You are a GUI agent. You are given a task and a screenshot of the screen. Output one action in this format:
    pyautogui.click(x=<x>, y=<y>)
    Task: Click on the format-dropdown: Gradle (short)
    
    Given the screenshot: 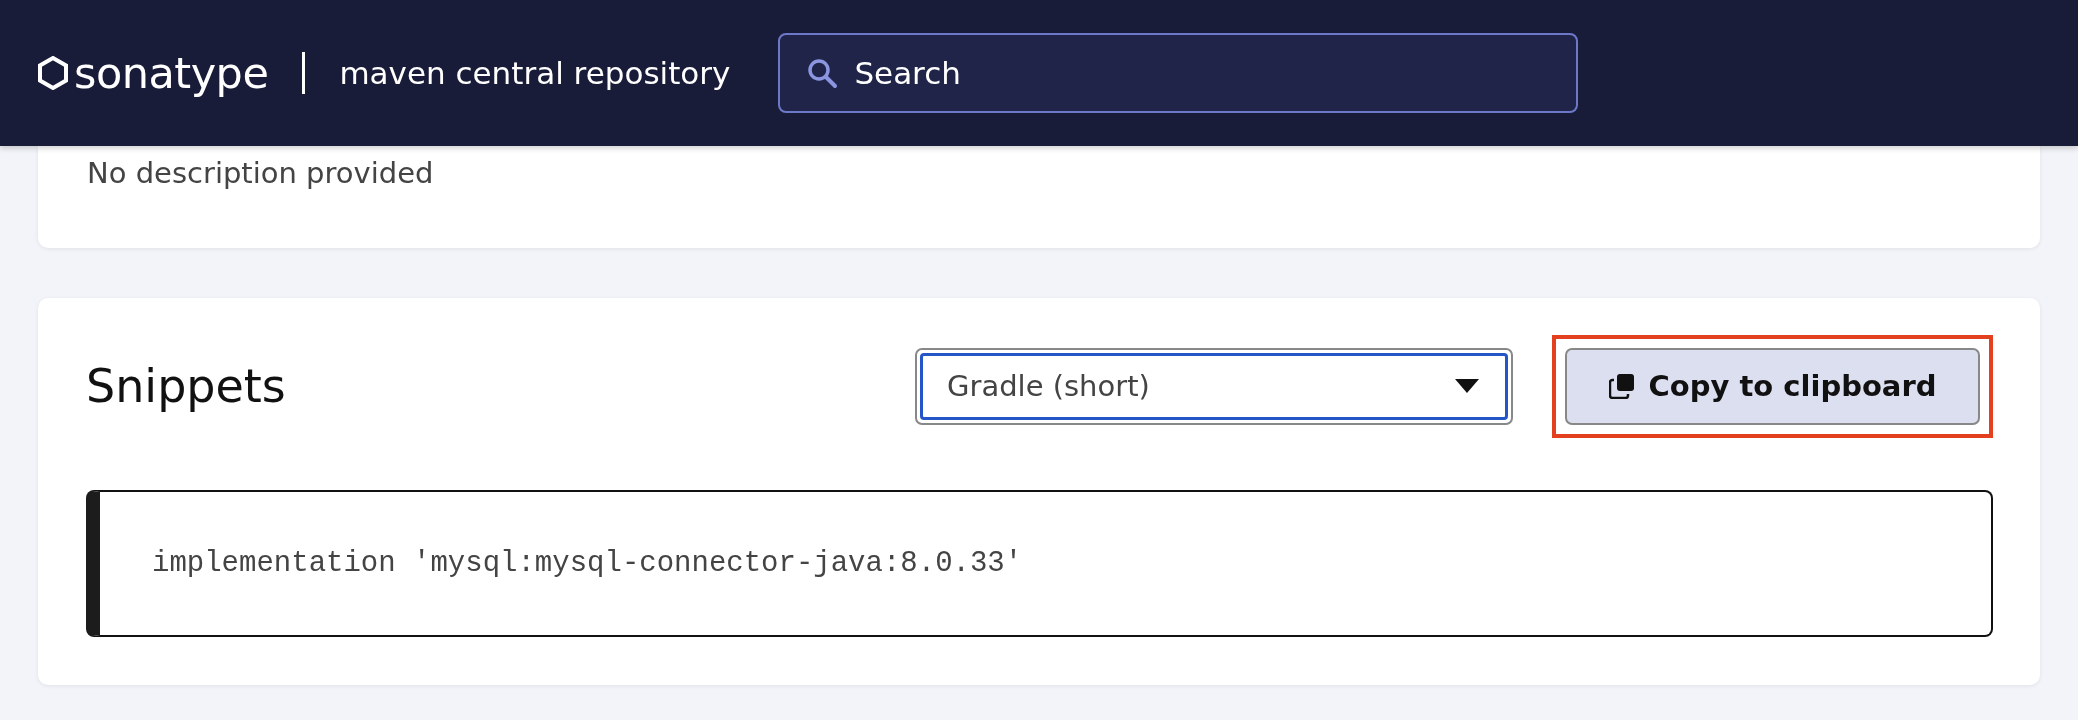 What is the action you would take?
    pyautogui.click(x=1214, y=386)
    